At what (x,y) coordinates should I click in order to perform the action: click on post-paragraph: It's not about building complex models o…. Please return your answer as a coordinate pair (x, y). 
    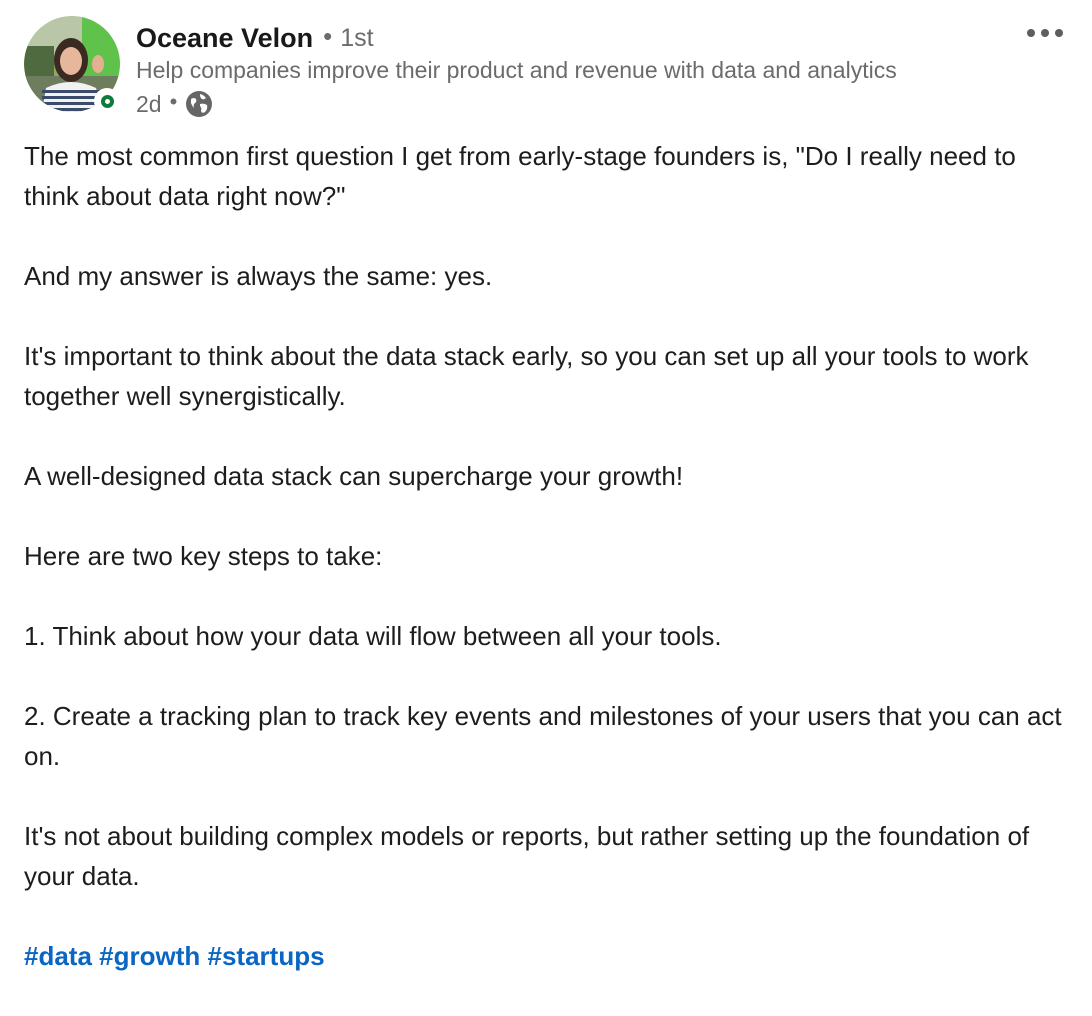
    Looking at the image, I should click on (527, 856).